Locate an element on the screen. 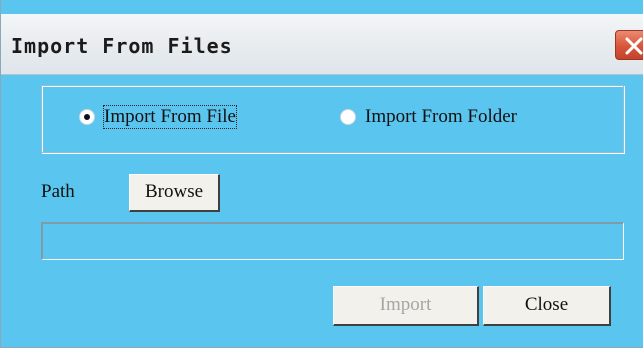 The height and width of the screenshot is (348, 643). close-icon is located at coordinates (629, 45).